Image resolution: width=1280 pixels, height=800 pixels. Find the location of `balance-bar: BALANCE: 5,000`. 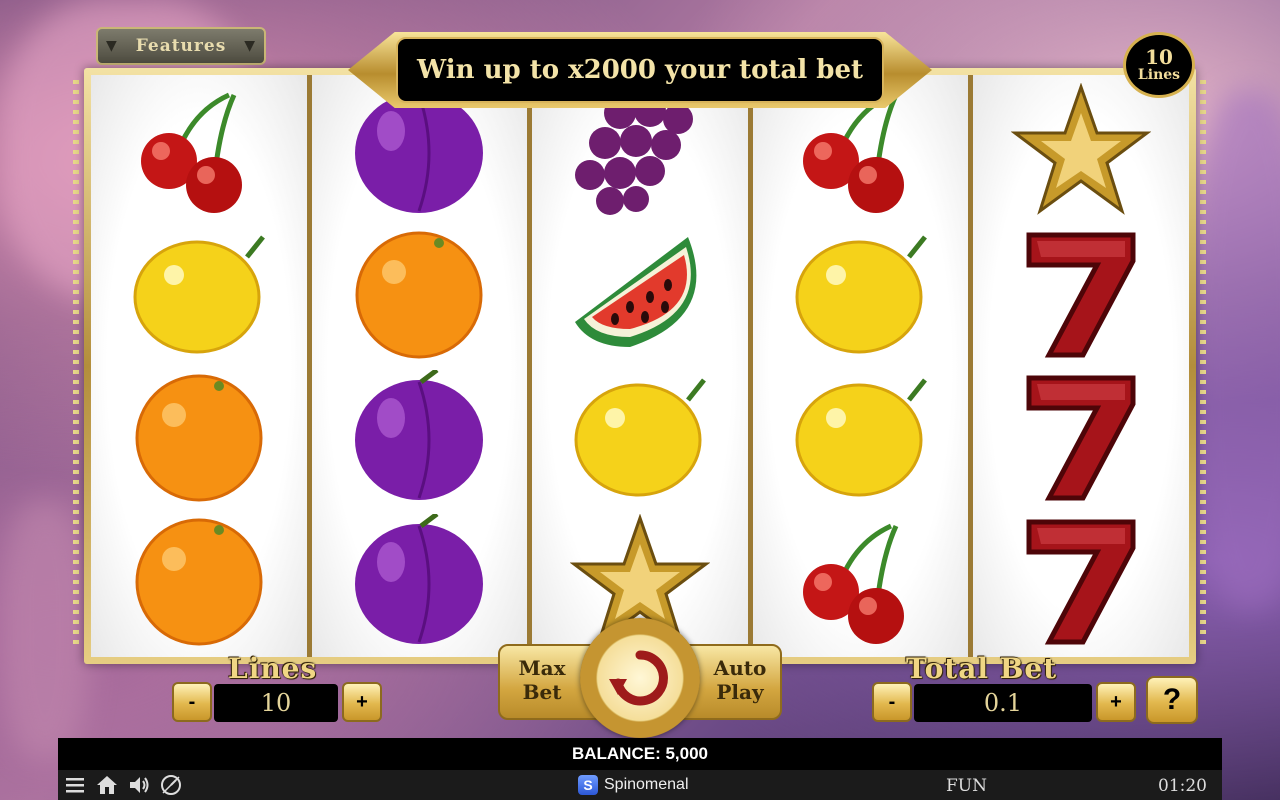

balance-bar: BALANCE: 5,000 is located at coordinates (640, 754).